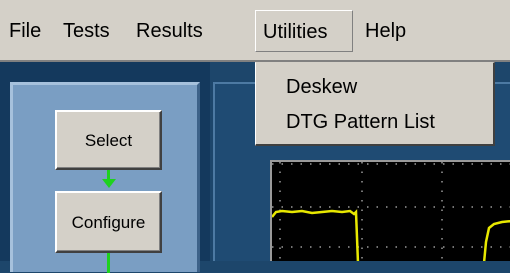 The width and height of the screenshot is (510, 273). I want to click on menu-file: File, so click(25, 31).